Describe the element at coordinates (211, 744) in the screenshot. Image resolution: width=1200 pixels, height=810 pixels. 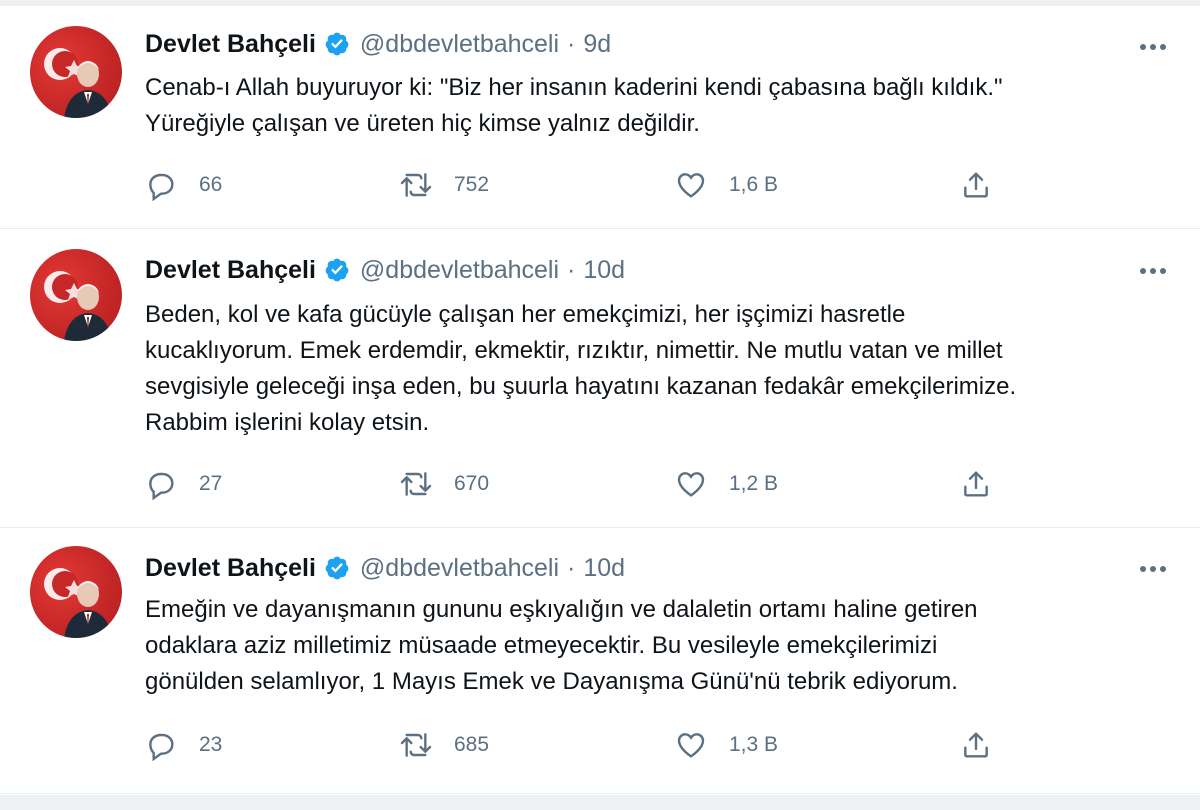
I see `reply-count: 23` at that location.